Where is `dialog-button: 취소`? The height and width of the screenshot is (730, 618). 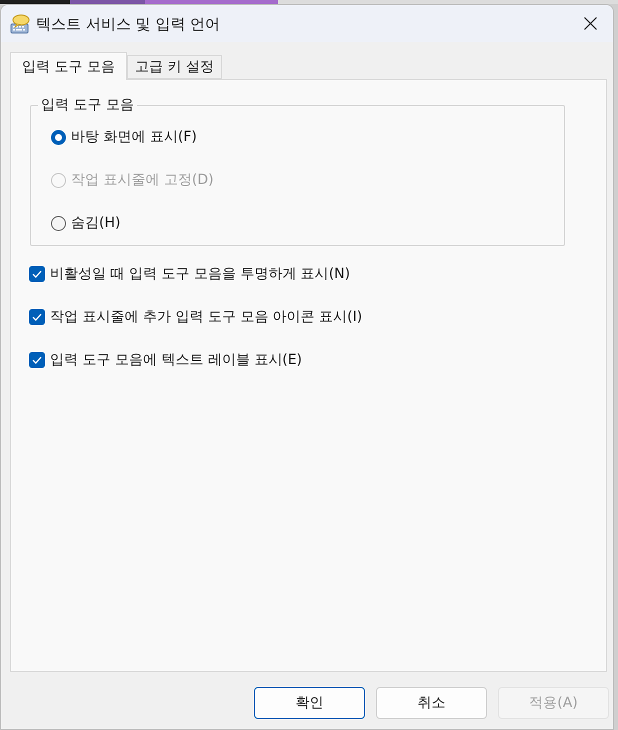 dialog-button: 취소 is located at coordinates (431, 703).